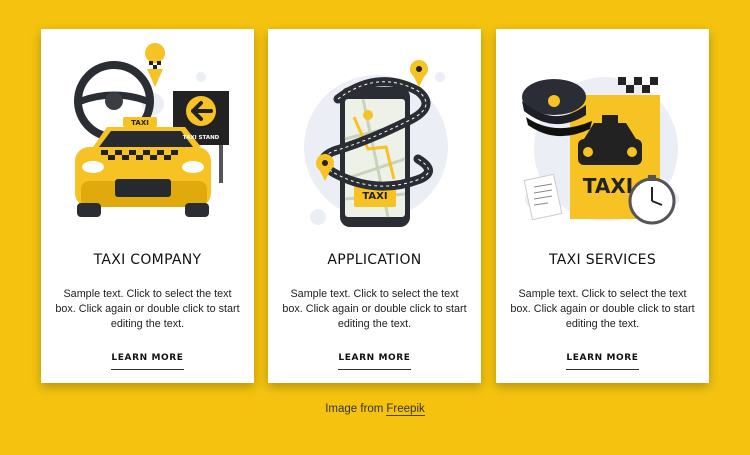 Image resolution: width=750 pixels, height=455 pixels. Describe the element at coordinates (602, 131) in the screenshot. I see `taxi-services-illustration: TAXI` at that location.